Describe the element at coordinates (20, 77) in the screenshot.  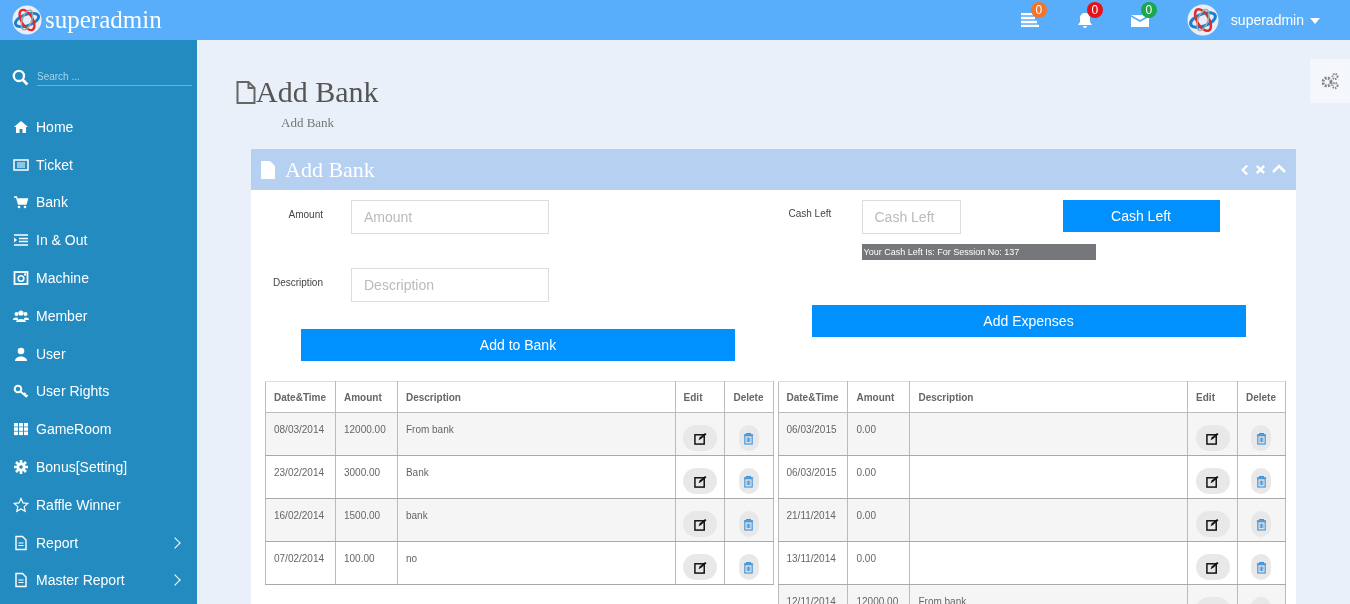
I see `search-icon` at that location.